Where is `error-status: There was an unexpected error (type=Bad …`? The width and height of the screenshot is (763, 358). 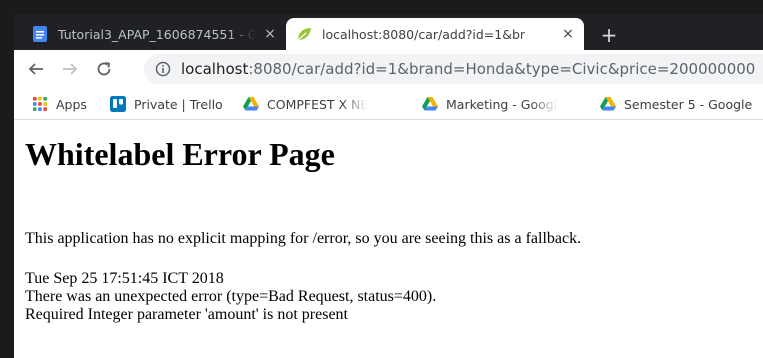 error-status: There was an unexpected error (type=Bad … is located at coordinates (231, 296).